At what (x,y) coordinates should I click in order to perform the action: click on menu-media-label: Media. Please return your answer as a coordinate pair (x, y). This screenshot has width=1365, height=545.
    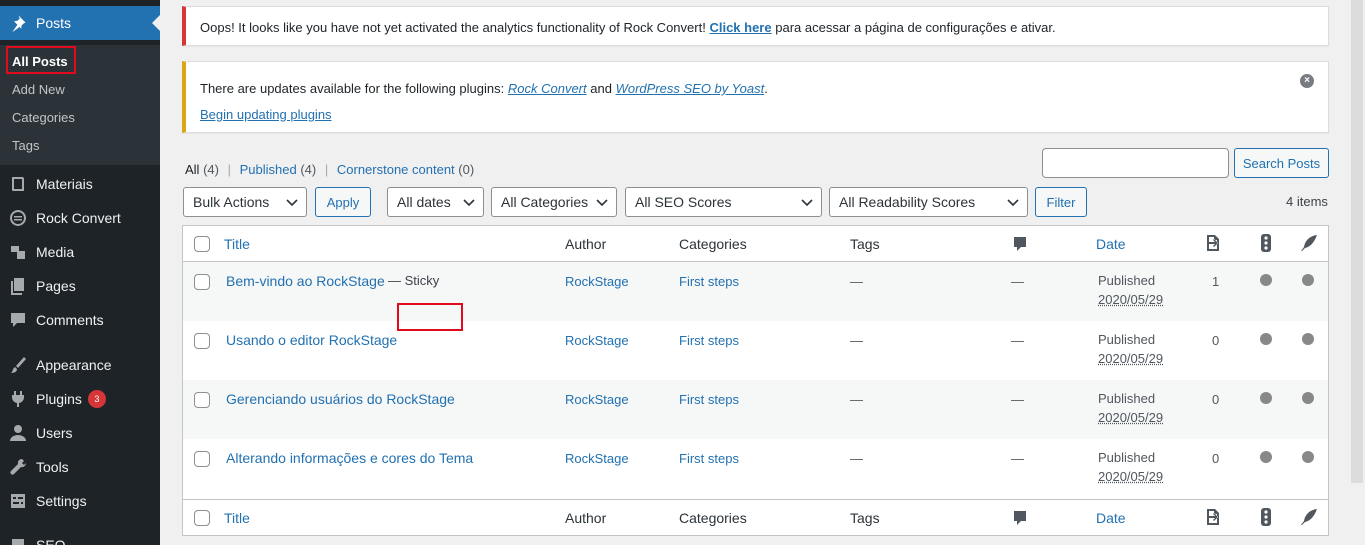
    Looking at the image, I should click on (55, 252).